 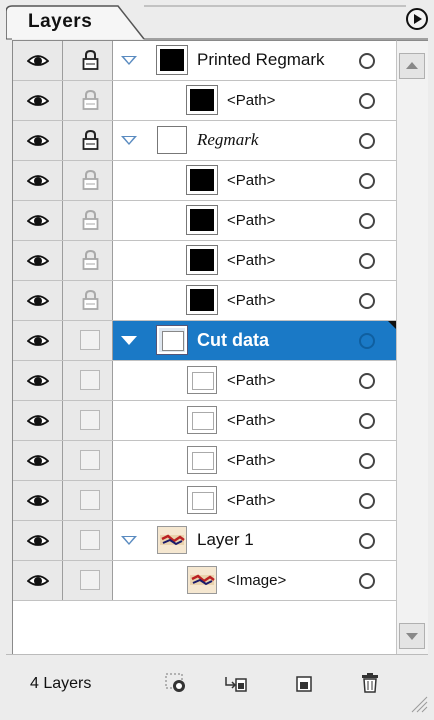 I want to click on layer-row: Printed Regmark, so click(x=205, y=61).